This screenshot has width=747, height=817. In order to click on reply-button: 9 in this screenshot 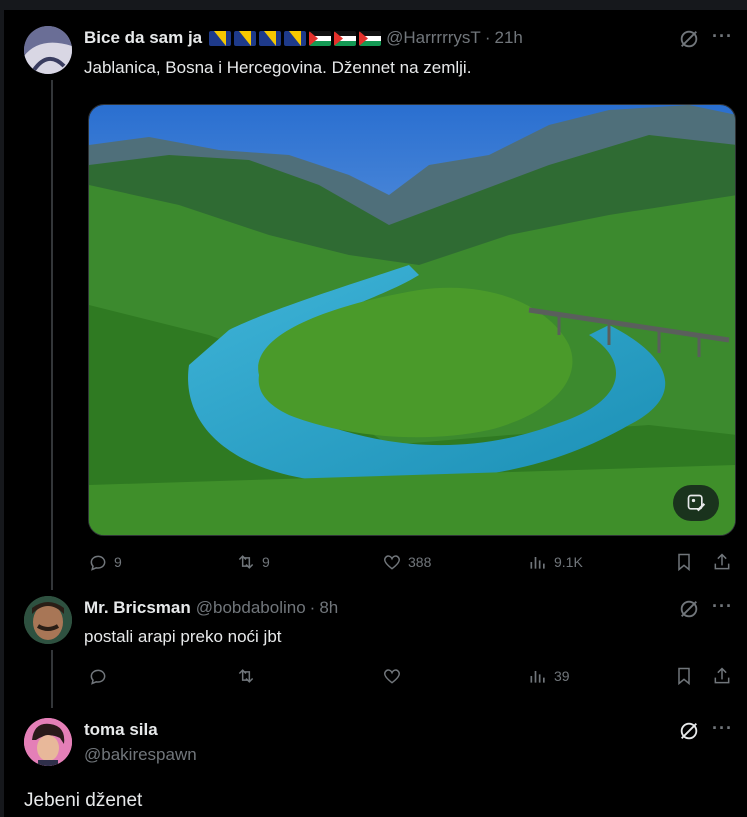, I will do `click(105, 562)`.